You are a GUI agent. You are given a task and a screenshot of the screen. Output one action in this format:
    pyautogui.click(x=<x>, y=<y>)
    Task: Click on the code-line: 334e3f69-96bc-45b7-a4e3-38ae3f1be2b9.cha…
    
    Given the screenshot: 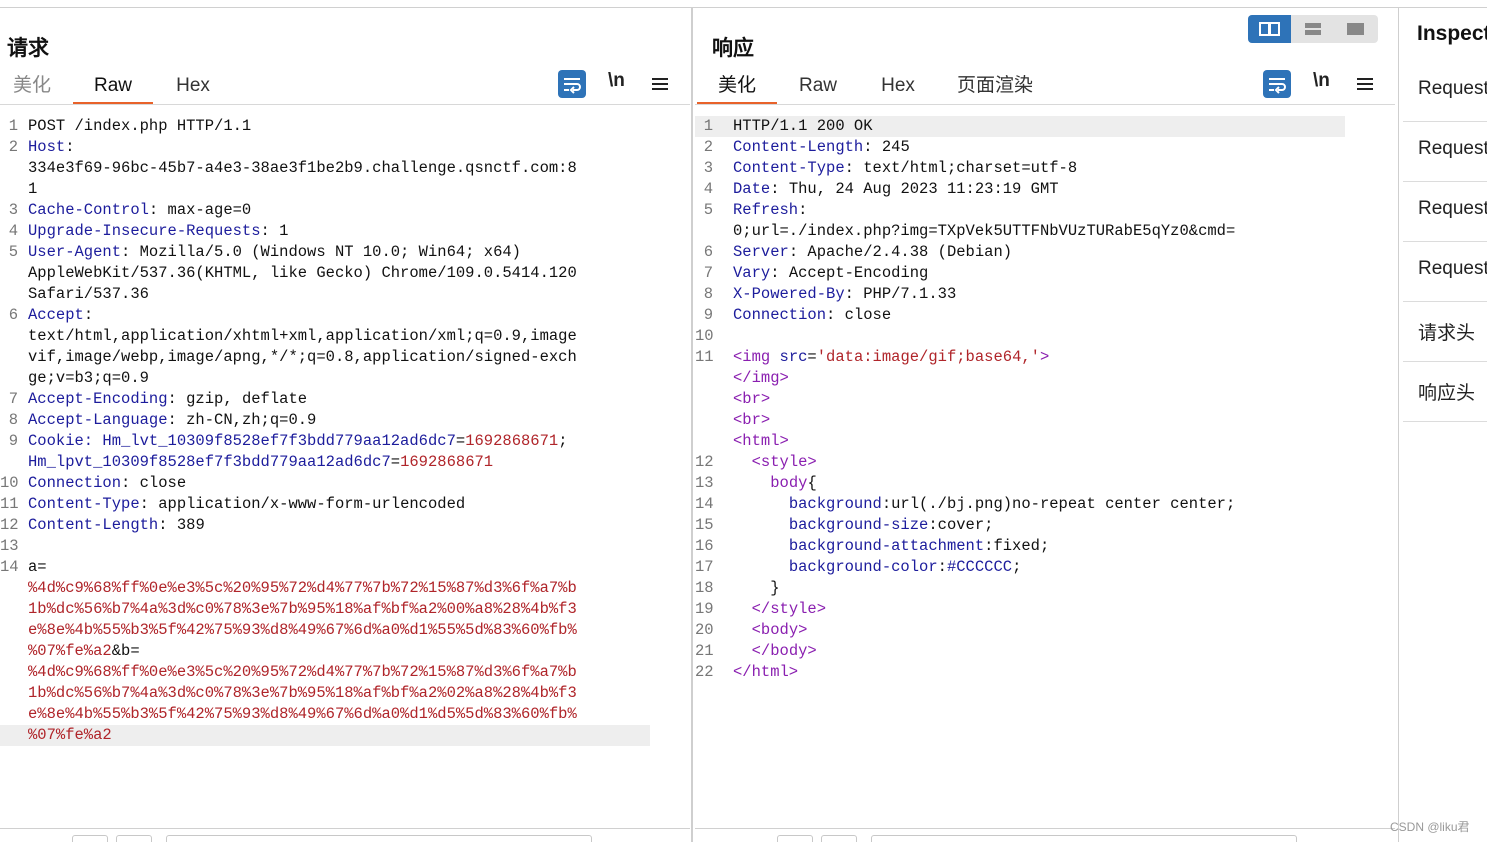 What is the action you would take?
    pyautogui.click(x=325, y=168)
    